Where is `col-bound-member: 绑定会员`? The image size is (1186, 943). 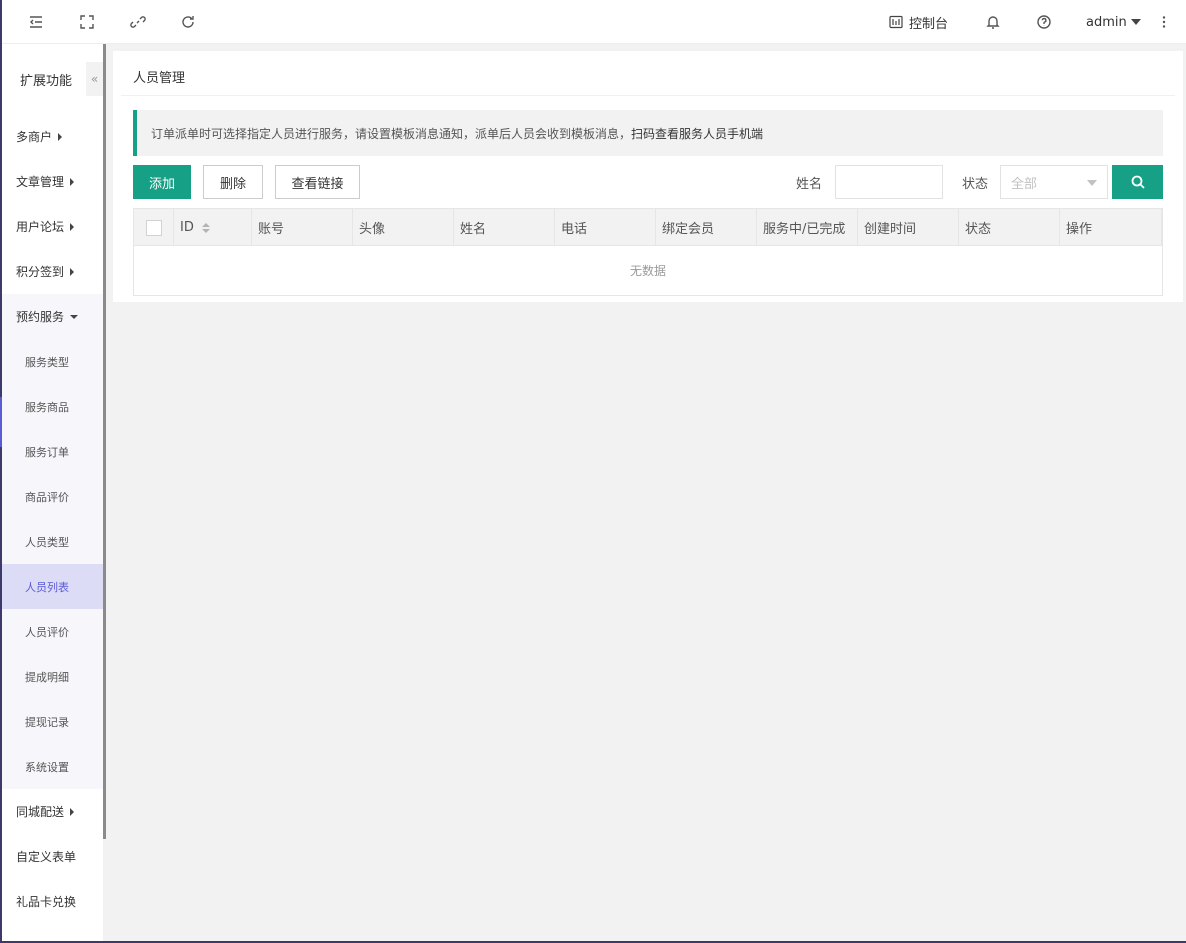
col-bound-member: 绑定会员 is located at coordinates (706, 227).